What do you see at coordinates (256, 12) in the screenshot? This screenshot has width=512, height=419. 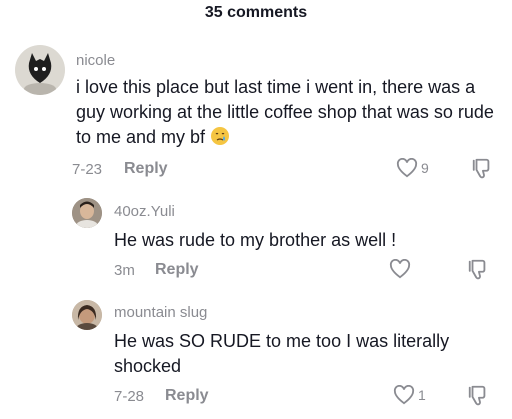 I see `comments-count-title: 35 comments` at bounding box center [256, 12].